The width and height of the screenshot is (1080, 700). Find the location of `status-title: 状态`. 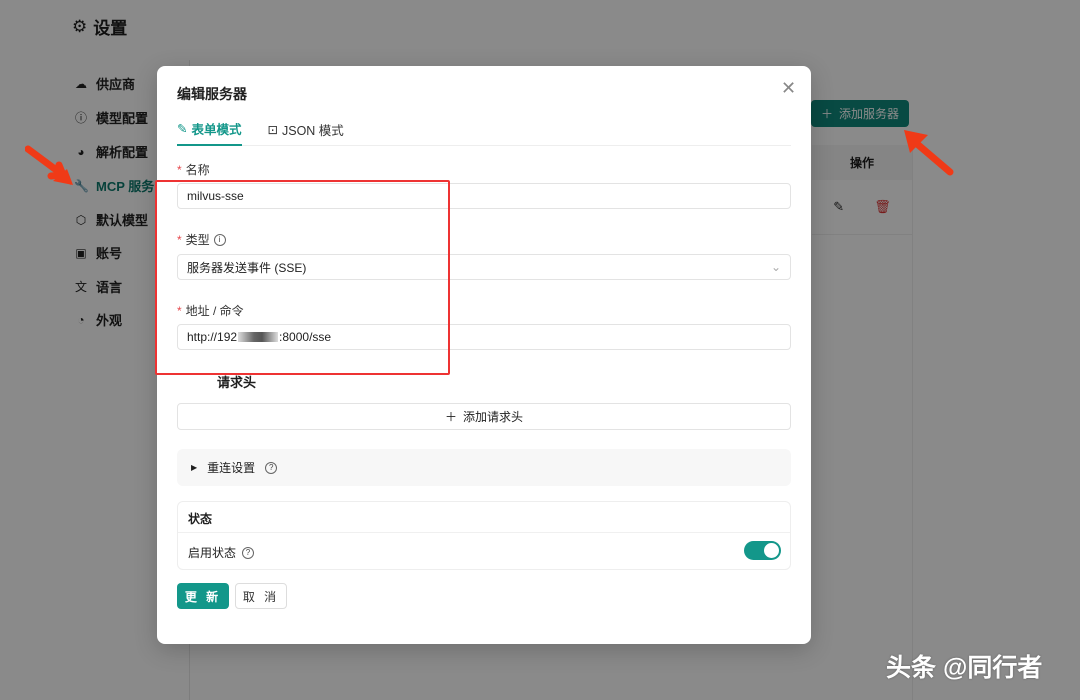

status-title: 状态 is located at coordinates (200, 519).